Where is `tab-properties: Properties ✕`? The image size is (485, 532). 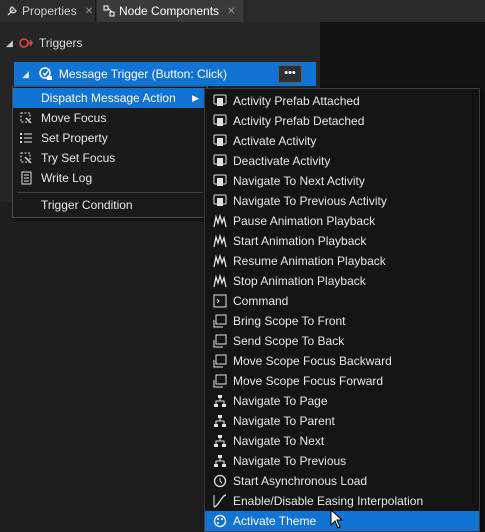 tab-properties: Properties ✕ is located at coordinates (48, 11).